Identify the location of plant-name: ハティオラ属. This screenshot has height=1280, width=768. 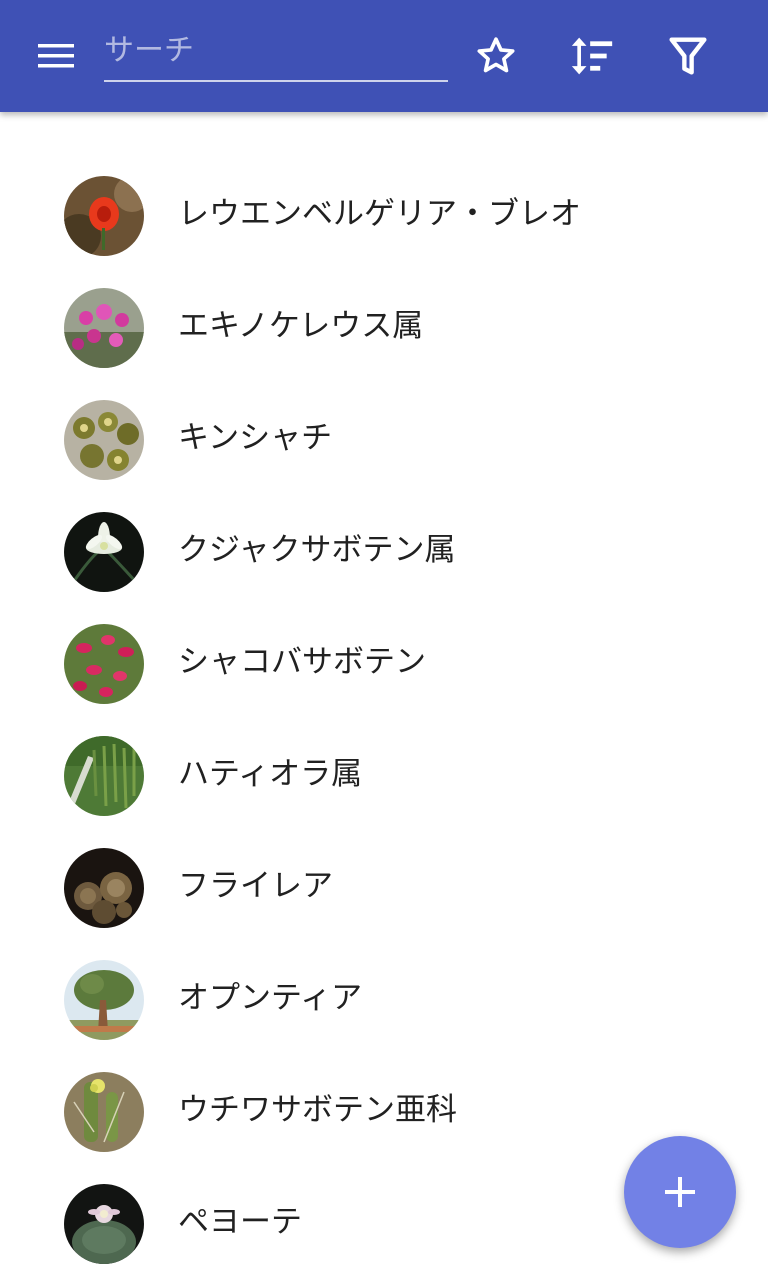
(270, 774).